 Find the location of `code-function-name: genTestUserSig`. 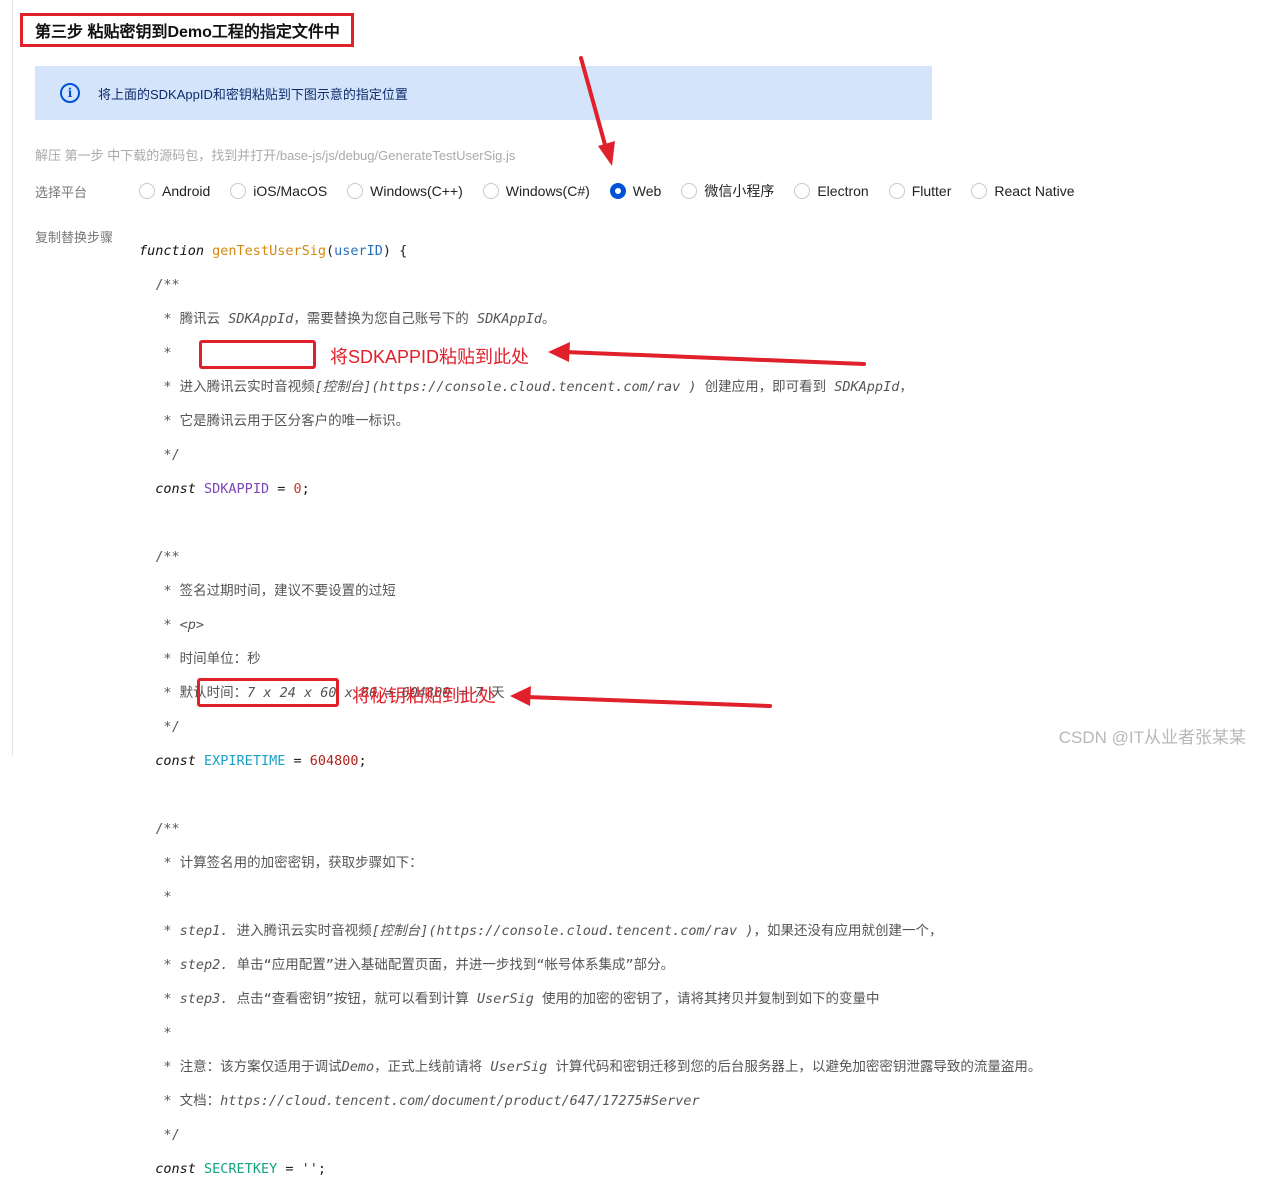

code-function-name: genTestUserSig is located at coordinates (269, 251).